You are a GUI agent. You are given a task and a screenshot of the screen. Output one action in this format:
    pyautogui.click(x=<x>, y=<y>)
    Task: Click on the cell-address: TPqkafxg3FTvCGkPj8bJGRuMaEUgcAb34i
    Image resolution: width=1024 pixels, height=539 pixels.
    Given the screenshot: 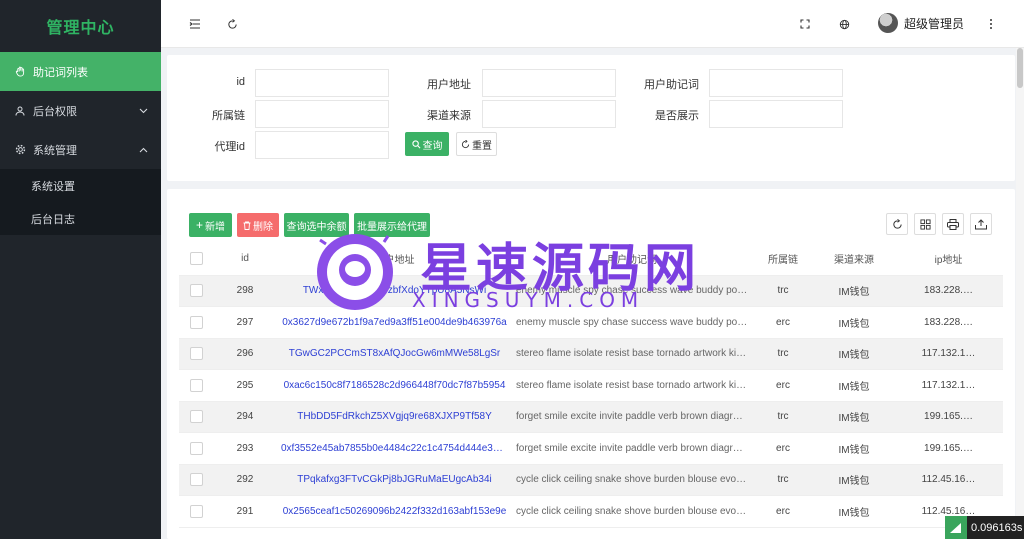 What is the action you would take?
    pyautogui.click(x=394, y=480)
    